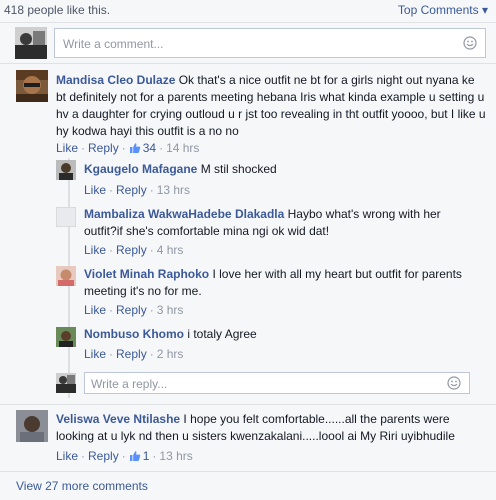 The height and width of the screenshot is (500, 496). Describe the element at coordinates (484, 10) in the screenshot. I see `chevron-down-icon: ▾` at that location.